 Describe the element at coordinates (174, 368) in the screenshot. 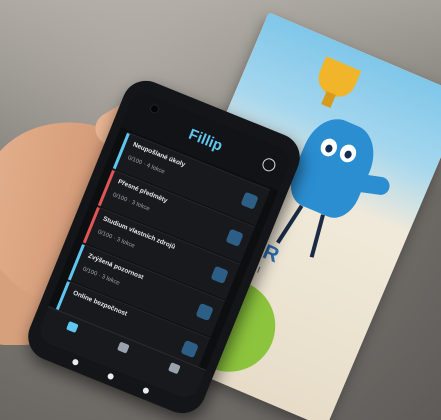

I see `profile-icon` at that location.